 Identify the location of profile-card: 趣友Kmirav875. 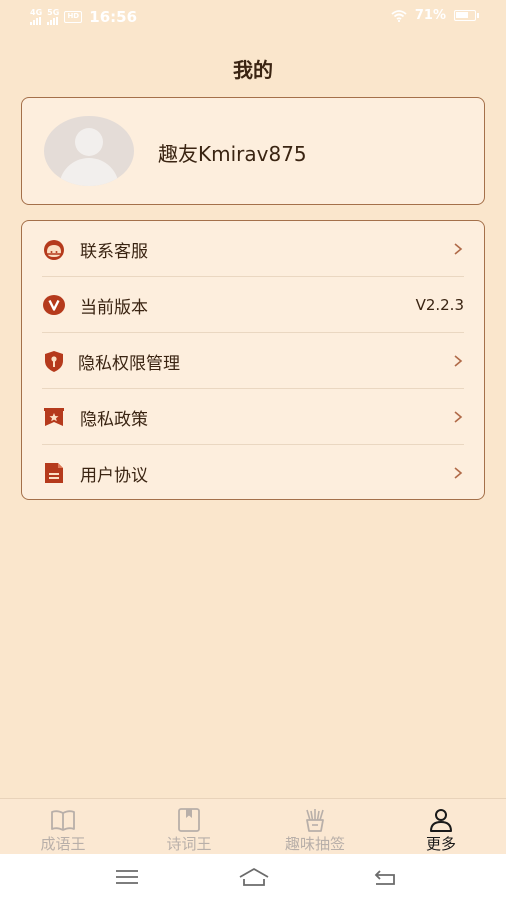
(253, 151).